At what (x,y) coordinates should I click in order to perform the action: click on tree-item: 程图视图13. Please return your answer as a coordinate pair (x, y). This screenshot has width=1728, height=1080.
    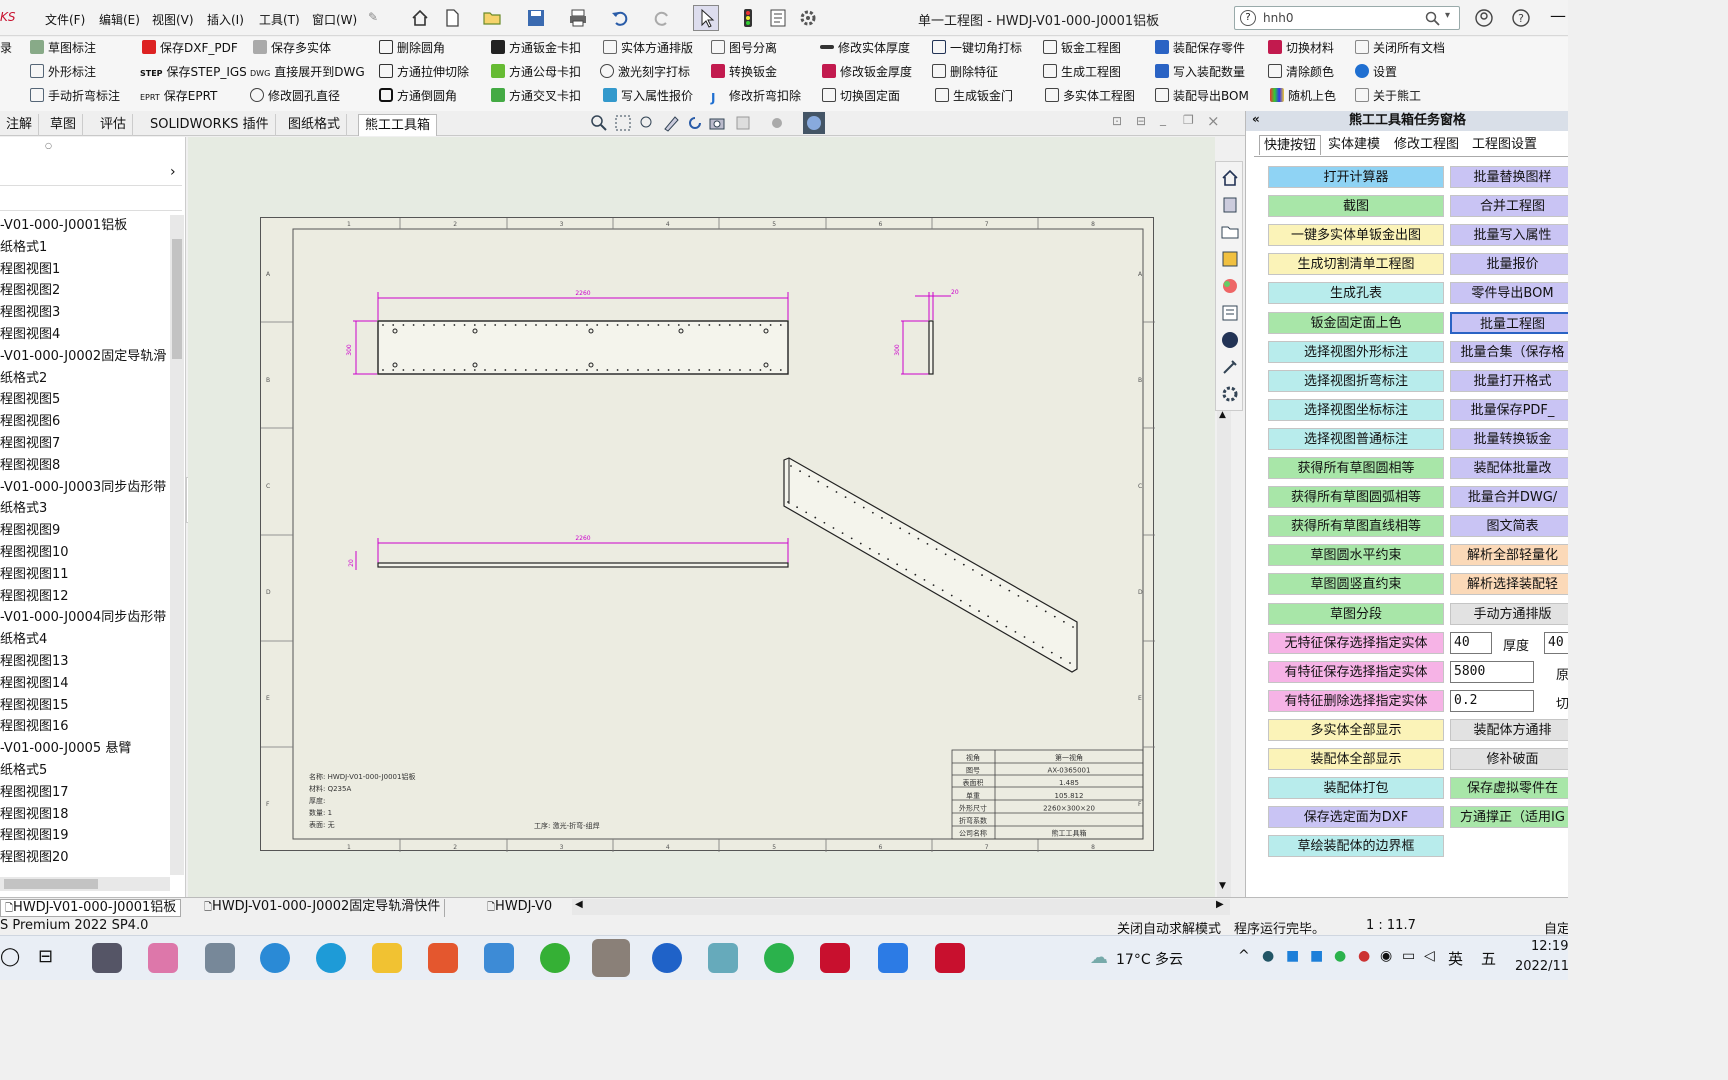
    Looking at the image, I should click on (34, 662).